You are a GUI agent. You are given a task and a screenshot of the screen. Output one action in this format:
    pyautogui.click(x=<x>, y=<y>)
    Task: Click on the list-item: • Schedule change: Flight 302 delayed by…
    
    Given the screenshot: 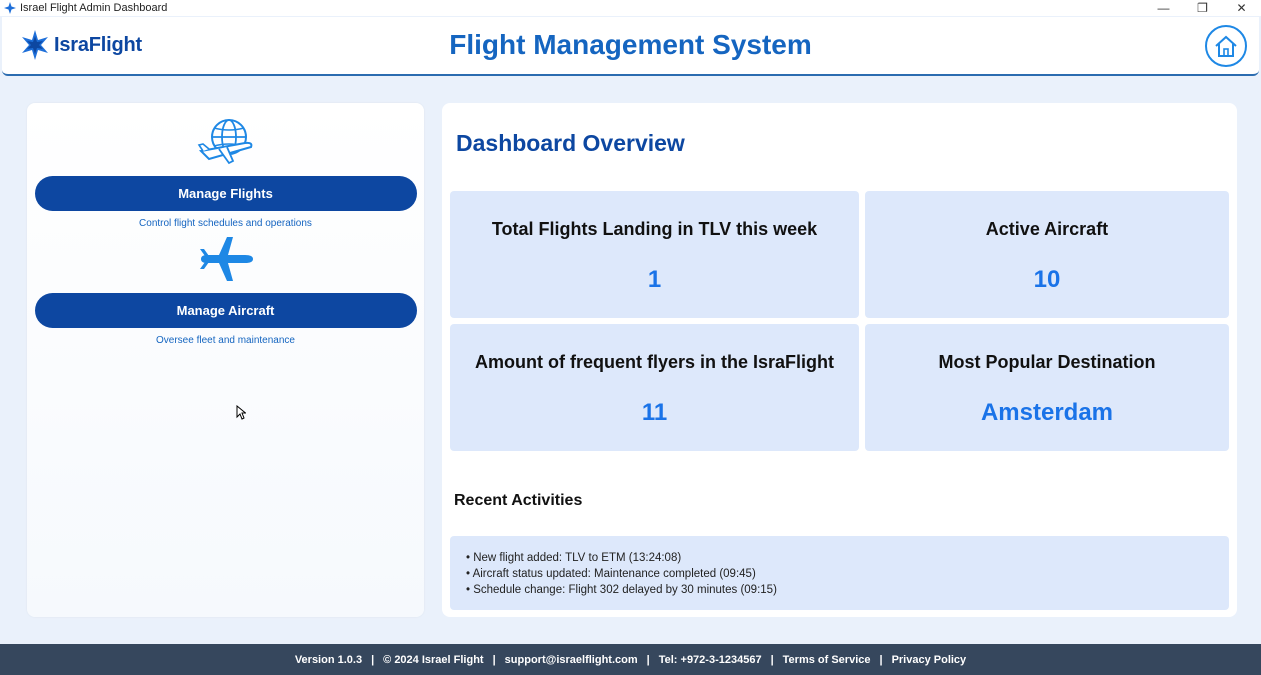 What is the action you would take?
    pyautogui.click(x=621, y=590)
    